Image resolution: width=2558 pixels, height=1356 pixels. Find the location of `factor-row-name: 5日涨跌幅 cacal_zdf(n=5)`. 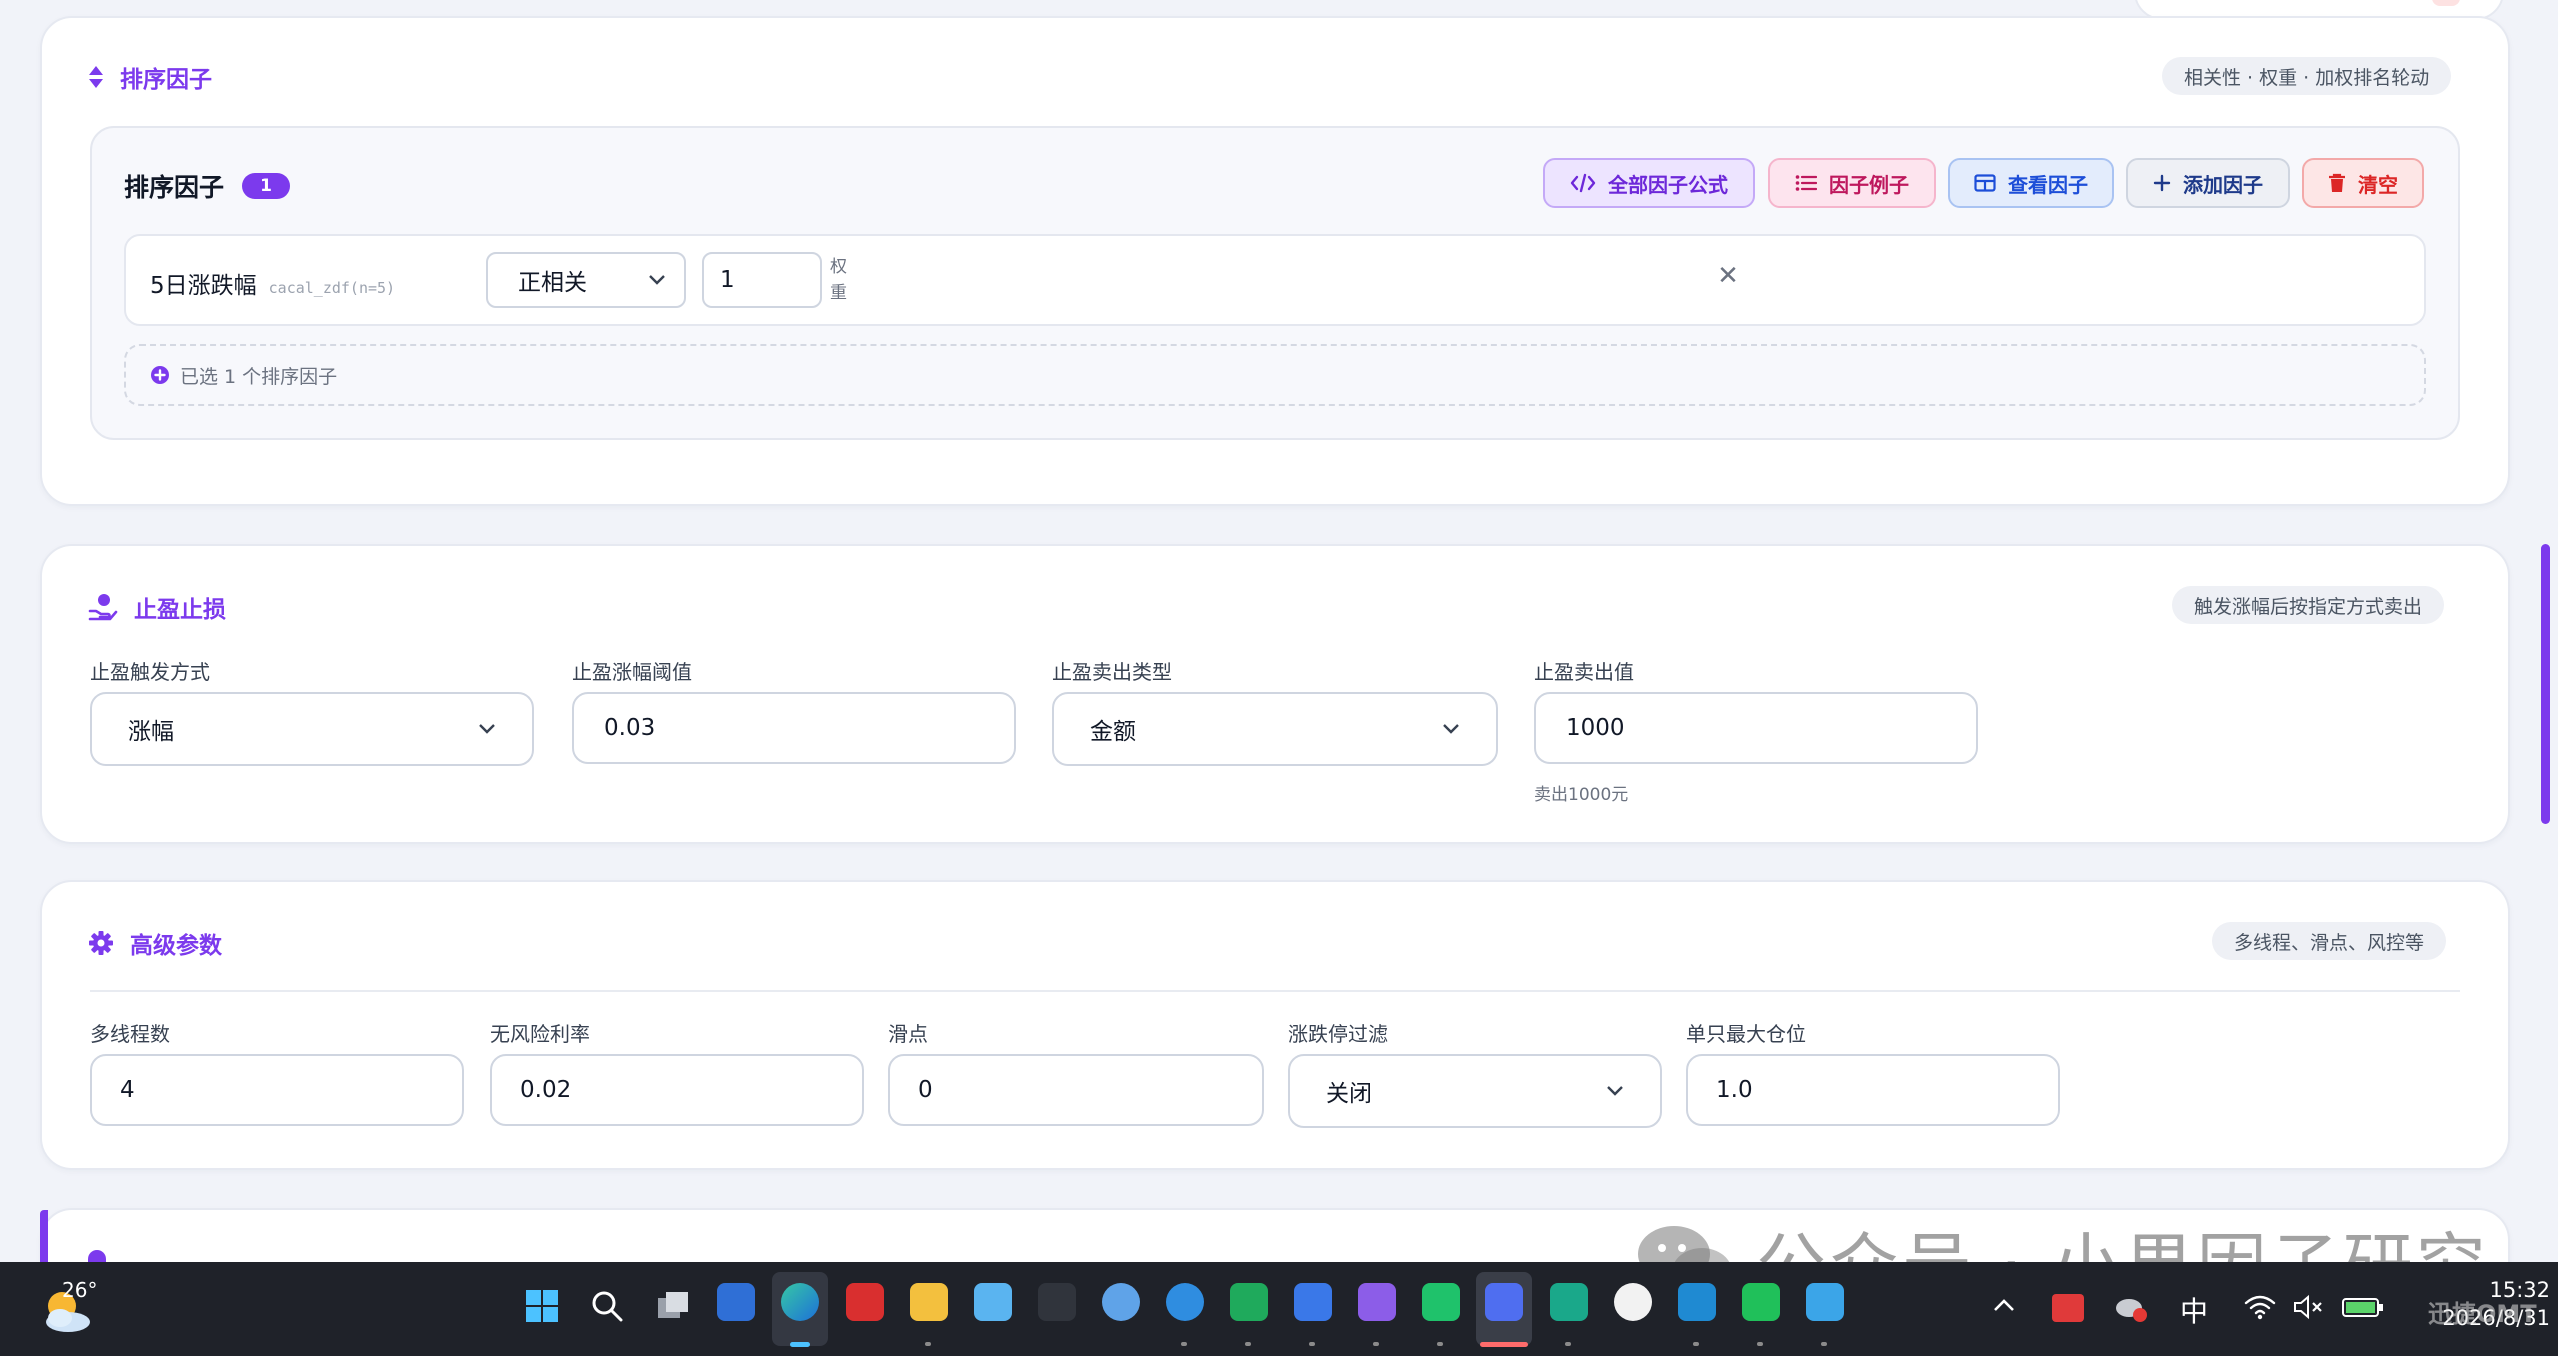

factor-row-name: 5日涨跌幅 cacal_zdf(n=5) is located at coordinates (272, 283).